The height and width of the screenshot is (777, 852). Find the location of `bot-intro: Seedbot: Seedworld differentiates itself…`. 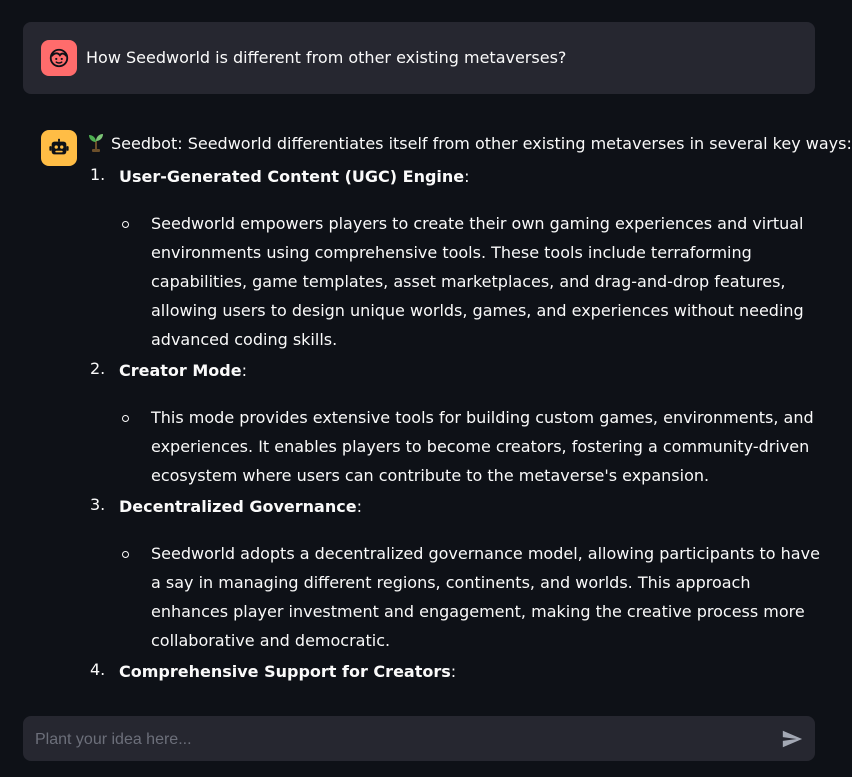

bot-intro: Seedbot: Seedworld differentiates itself… is located at coordinates (469, 144).